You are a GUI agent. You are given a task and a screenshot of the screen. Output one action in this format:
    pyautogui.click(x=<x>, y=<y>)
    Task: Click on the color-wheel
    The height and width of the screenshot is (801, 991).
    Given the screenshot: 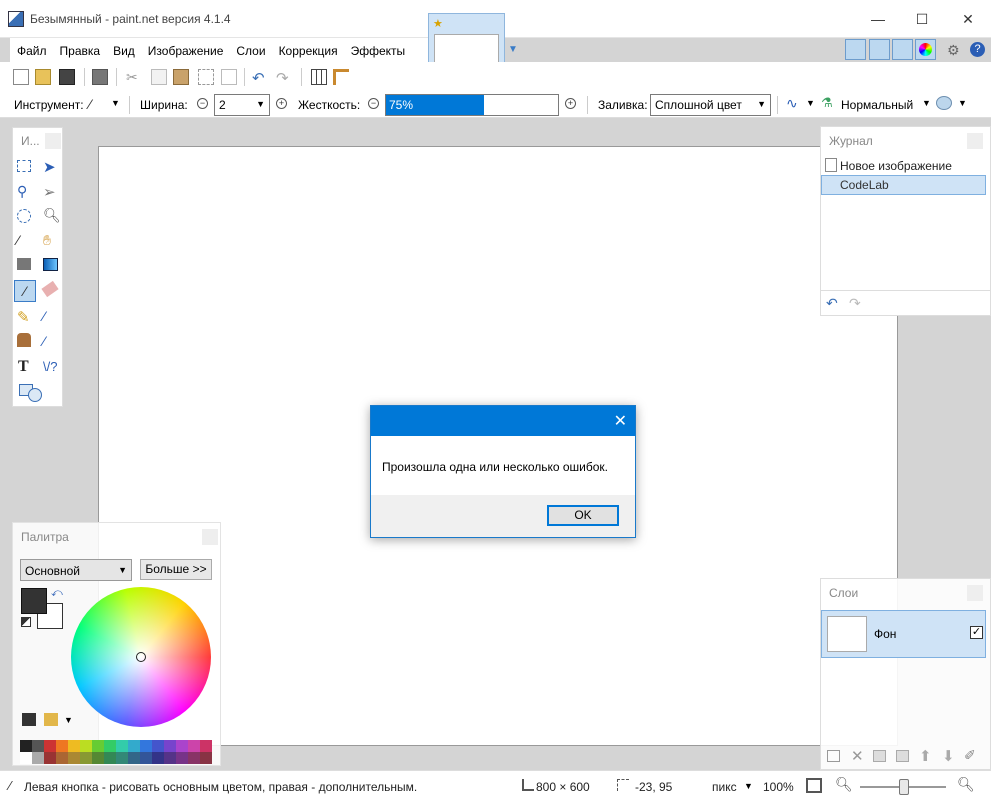 What is the action you would take?
    pyautogui.click(x=141, y=657)
    